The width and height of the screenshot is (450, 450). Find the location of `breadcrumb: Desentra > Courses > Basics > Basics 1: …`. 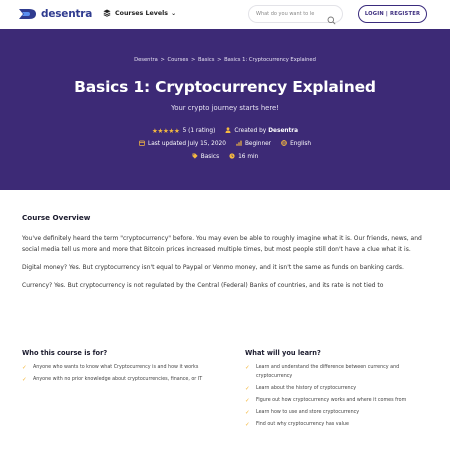

breadcrumb: Desentra > Courses > Basics > Basics 1: … is located at coordinates (225, 60).